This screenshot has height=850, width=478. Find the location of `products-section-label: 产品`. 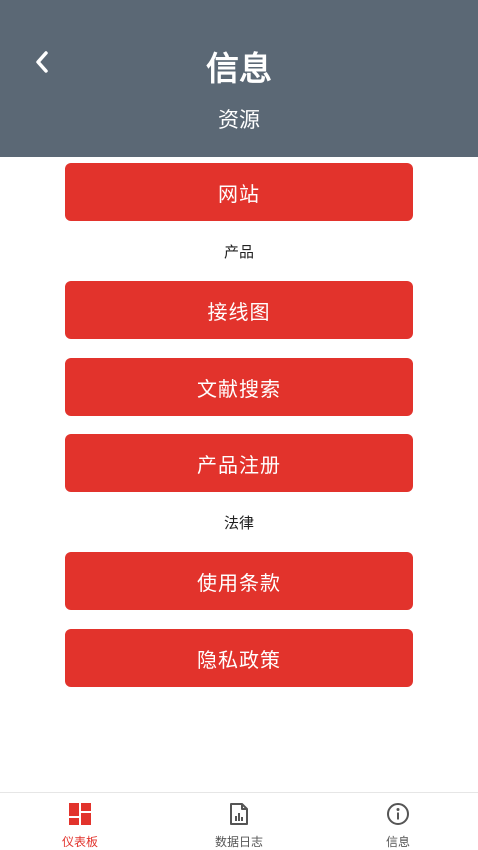

products-section-label: 产品 is located at coordinates (238, 252).